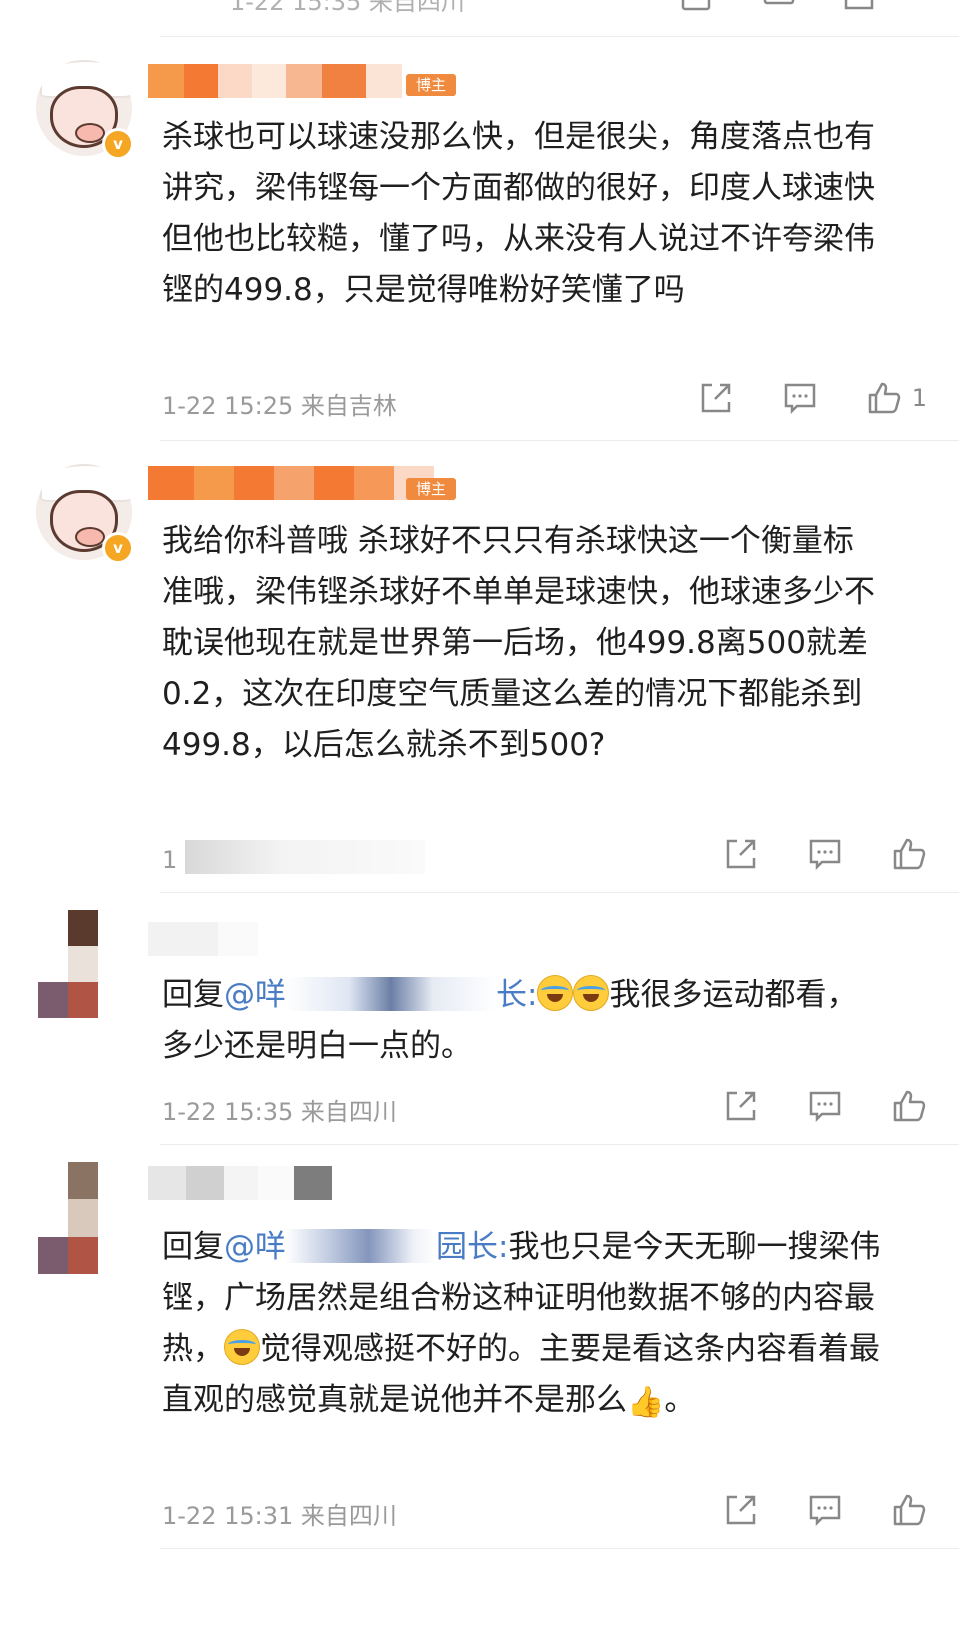 The image size is (959, 1650). I want to click on comment-text: 回复@咩 长: 我很多运动都看，多少还是明白一点的。, so click(522, 1021).